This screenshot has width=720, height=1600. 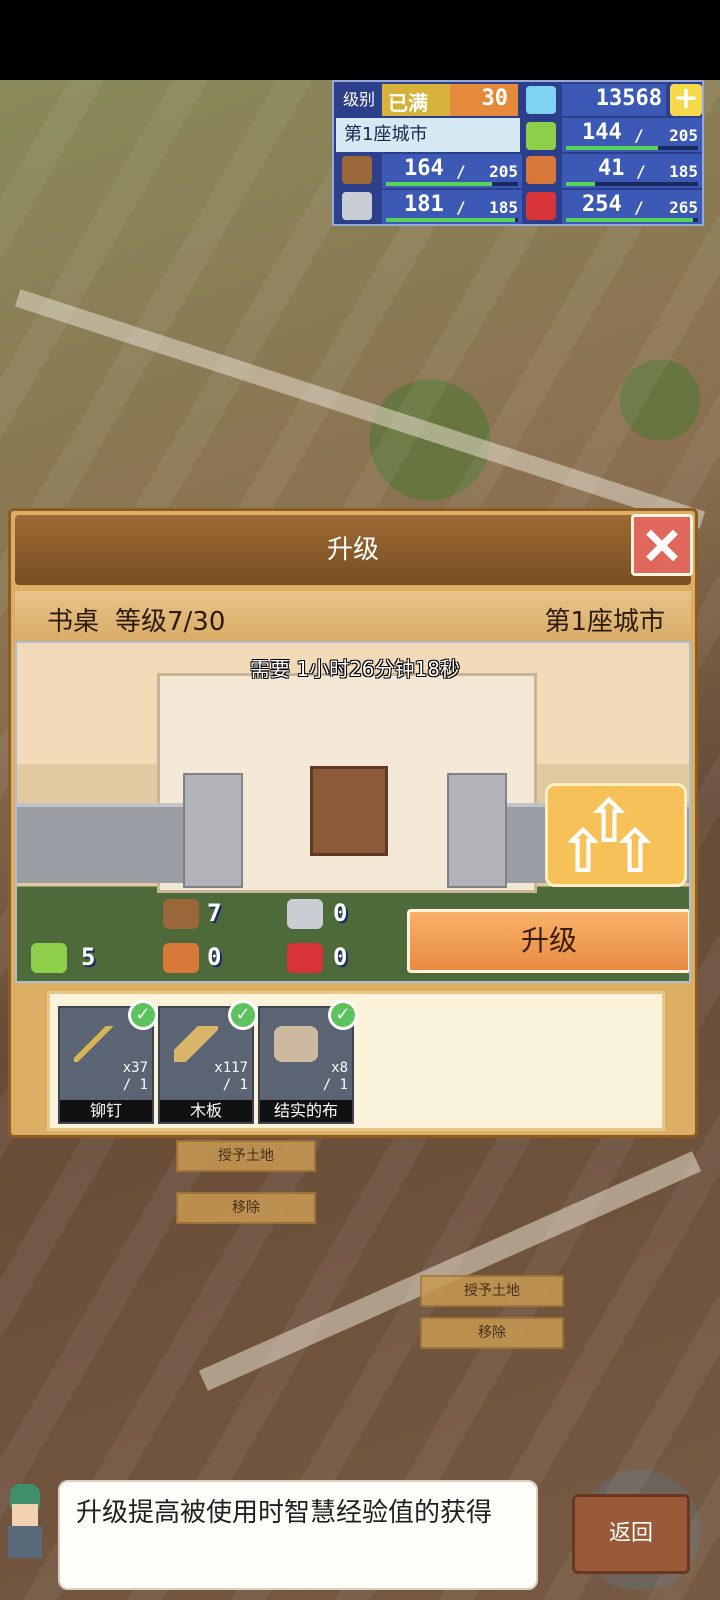 I want to click on add-gems-button: +, so click(x=686, y=100).